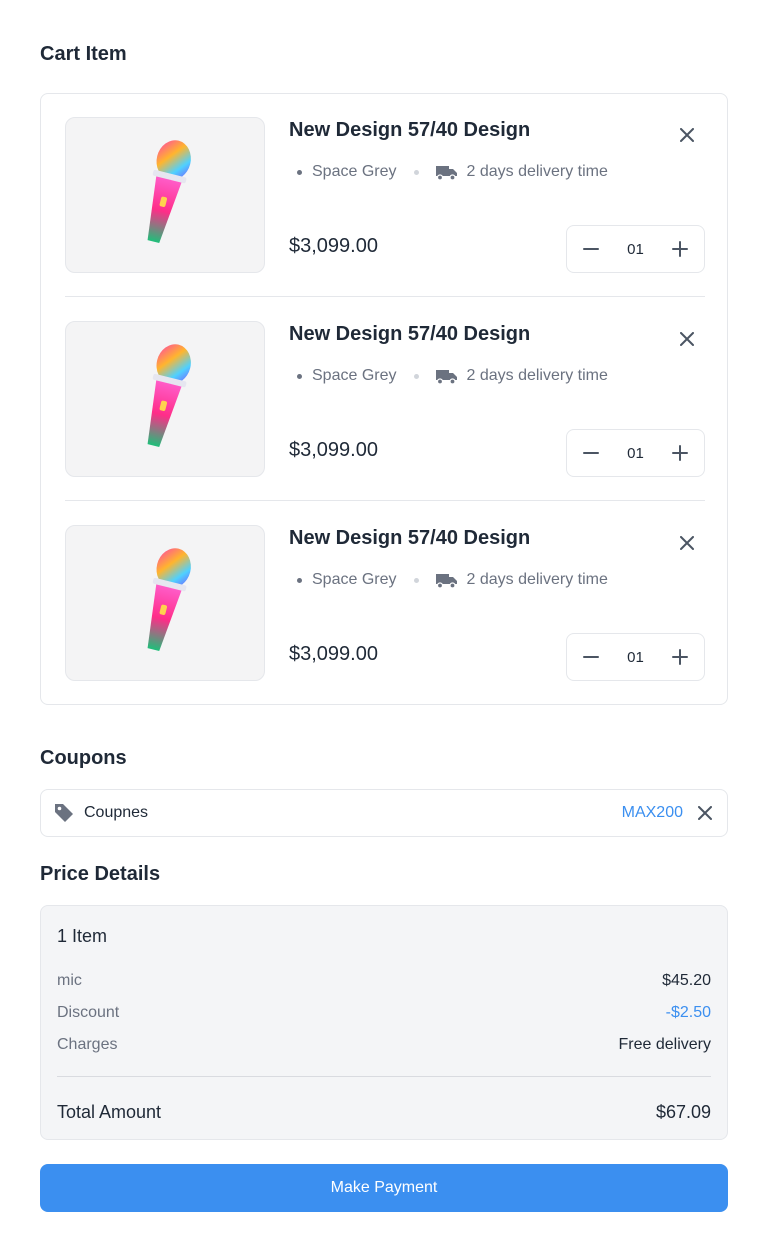  What do you see at coordinates (688, 1012) in the screenshot?
I see `discount-value: -$2.50` at bounding box center [688, 1012].